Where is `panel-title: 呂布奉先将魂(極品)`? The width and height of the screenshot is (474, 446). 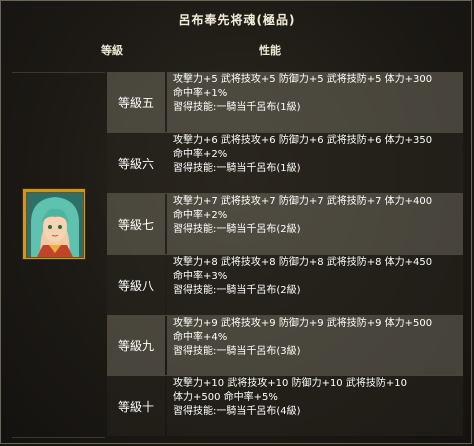 panel-title: 呂布奉先将魂(極品) is located at coordinates (237, 20).